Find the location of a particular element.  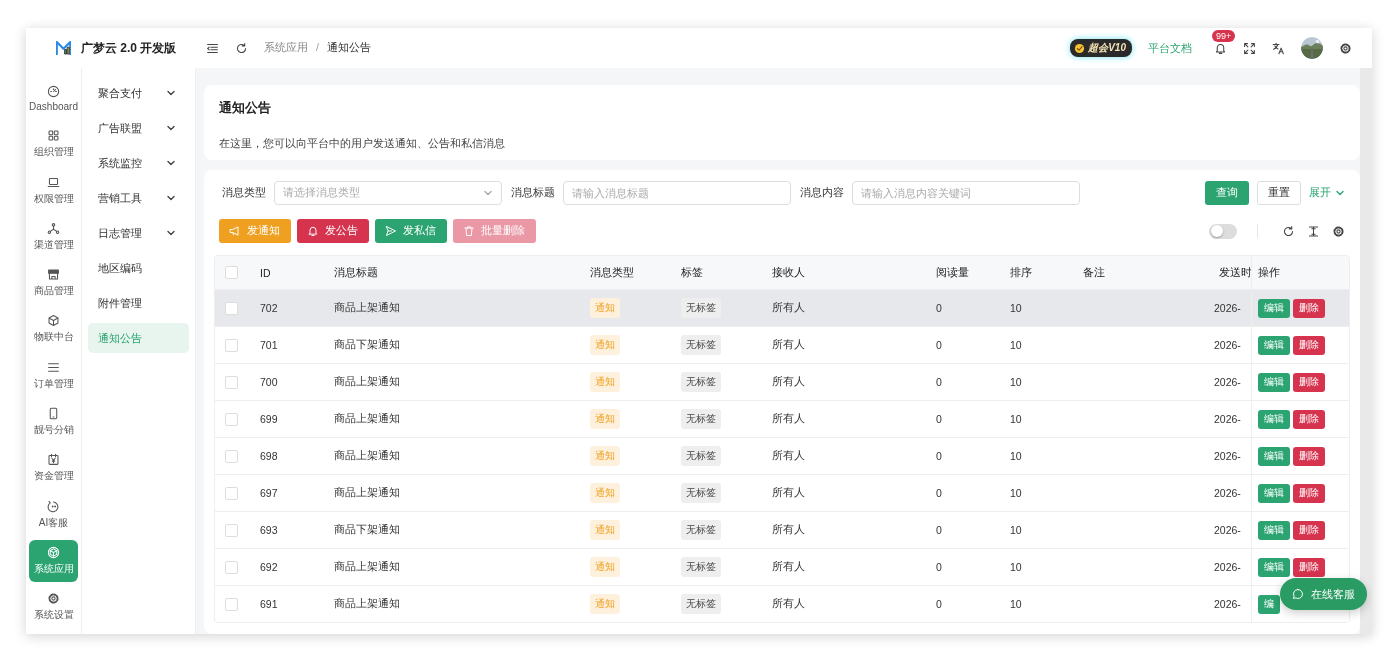

submenu-item: 广告联盟 is located at coordinates (138, 128).